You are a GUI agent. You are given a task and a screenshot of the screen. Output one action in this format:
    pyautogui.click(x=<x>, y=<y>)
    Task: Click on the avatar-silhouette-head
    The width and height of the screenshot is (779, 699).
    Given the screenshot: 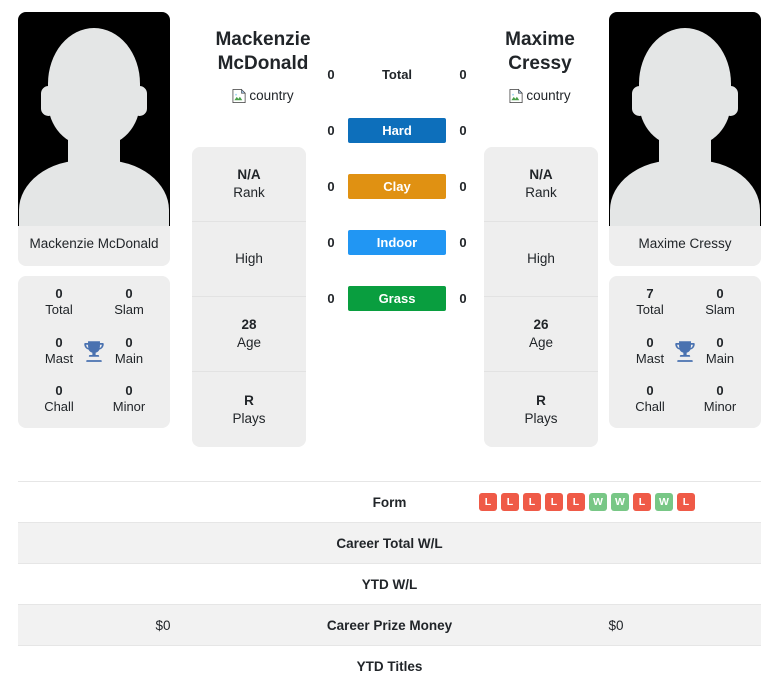 What is the action you would take?
    pyautogui.click(x=94, y=87)
    